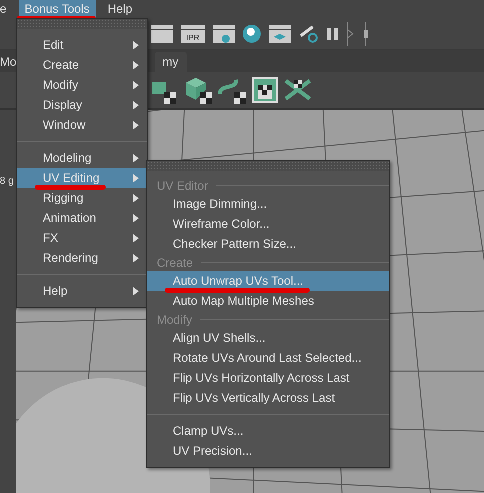 The width and height of the screenshot is (484, 493). Describe the element at coordinates (7, 181) in the screenshot. I see `side-label: 8 g` at that location.